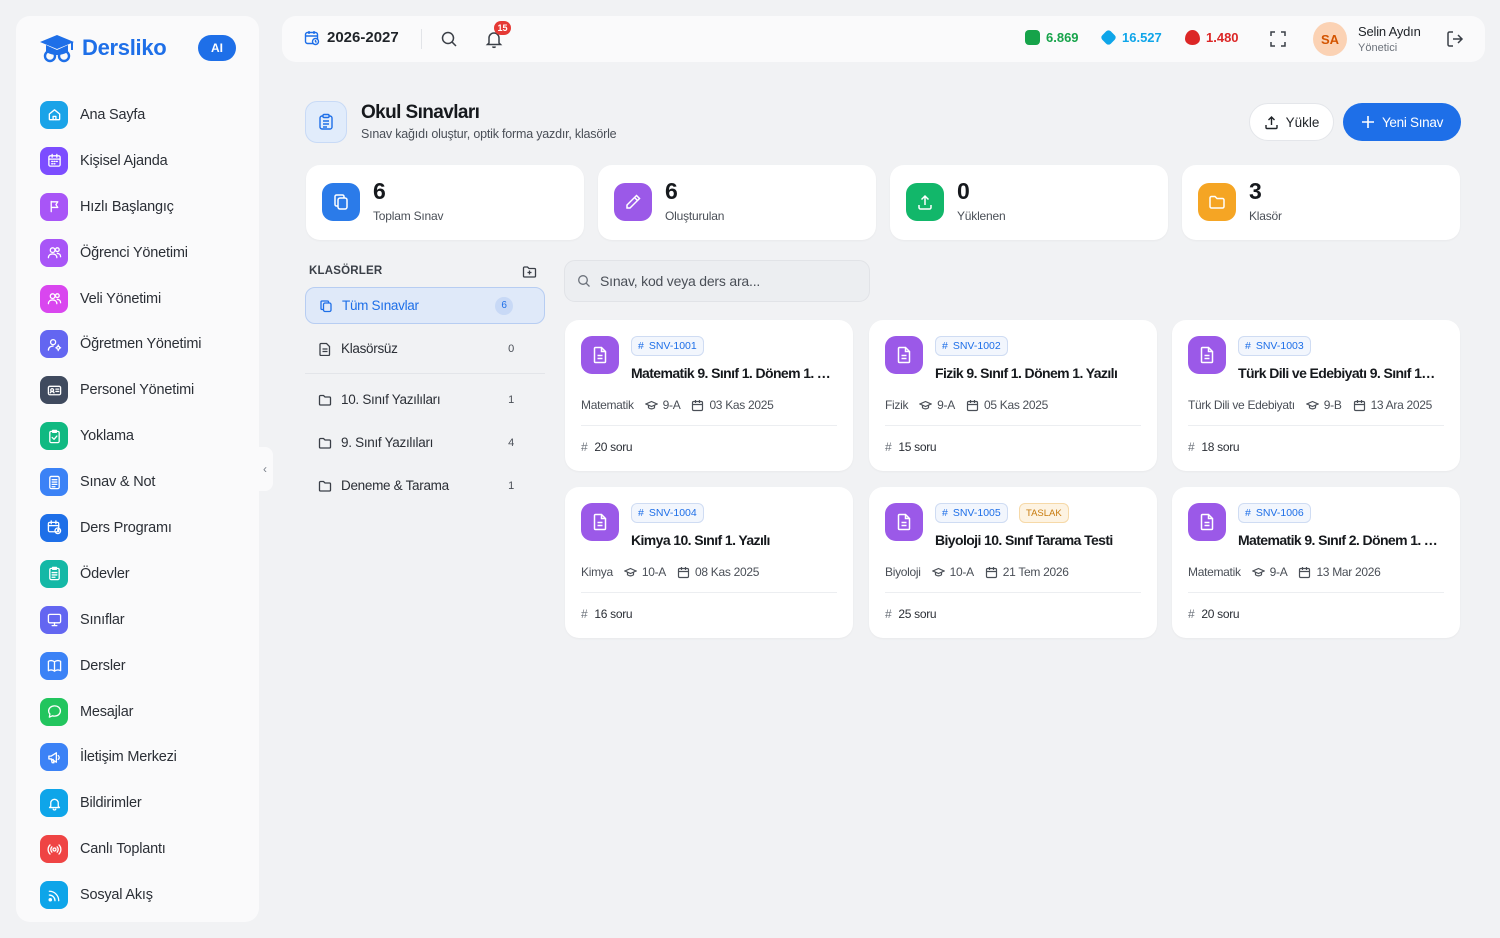  Describe the element at coordinates (140, 666) in the screenshot. I see `sidebar-item-dersler: Dersler` at that location.